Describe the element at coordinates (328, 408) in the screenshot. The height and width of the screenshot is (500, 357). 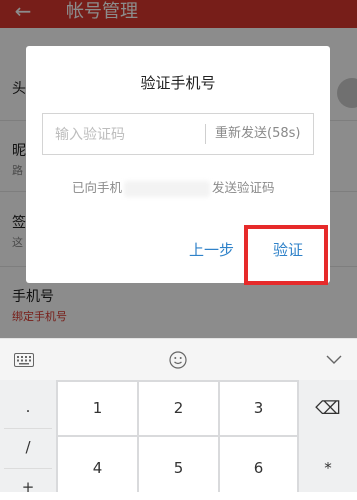
I see `backspace-icon: ⌫` at that location.